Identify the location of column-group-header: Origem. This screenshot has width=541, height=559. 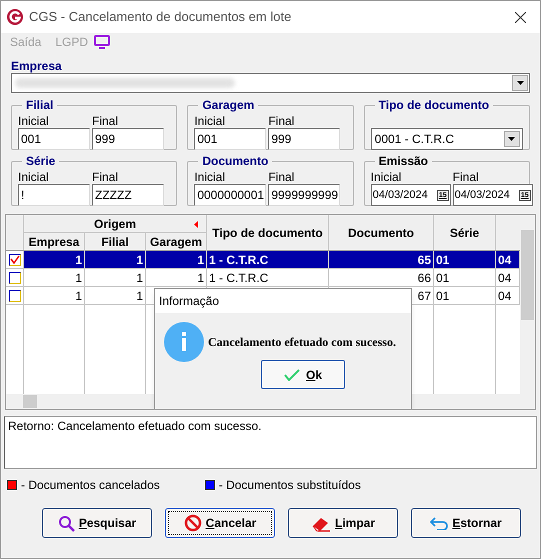
(115, 224).